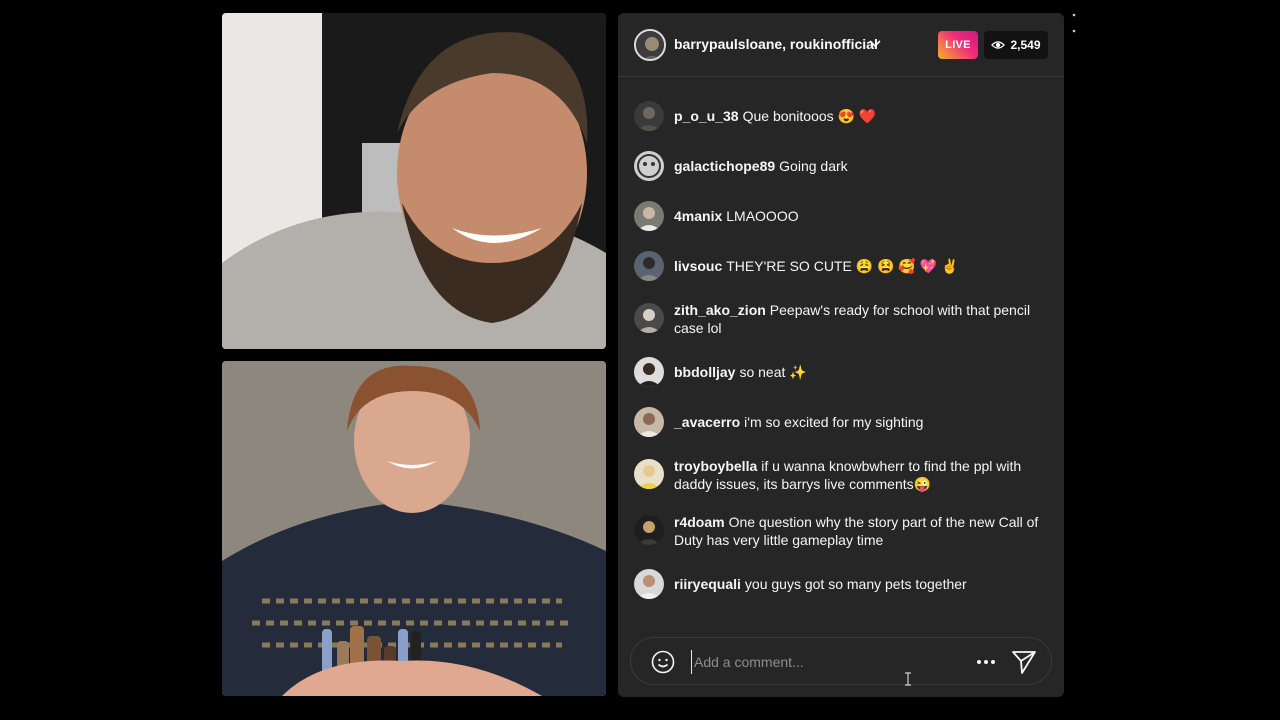  I want to click on viewer-count-value: 2,549, so click(1025, 45).